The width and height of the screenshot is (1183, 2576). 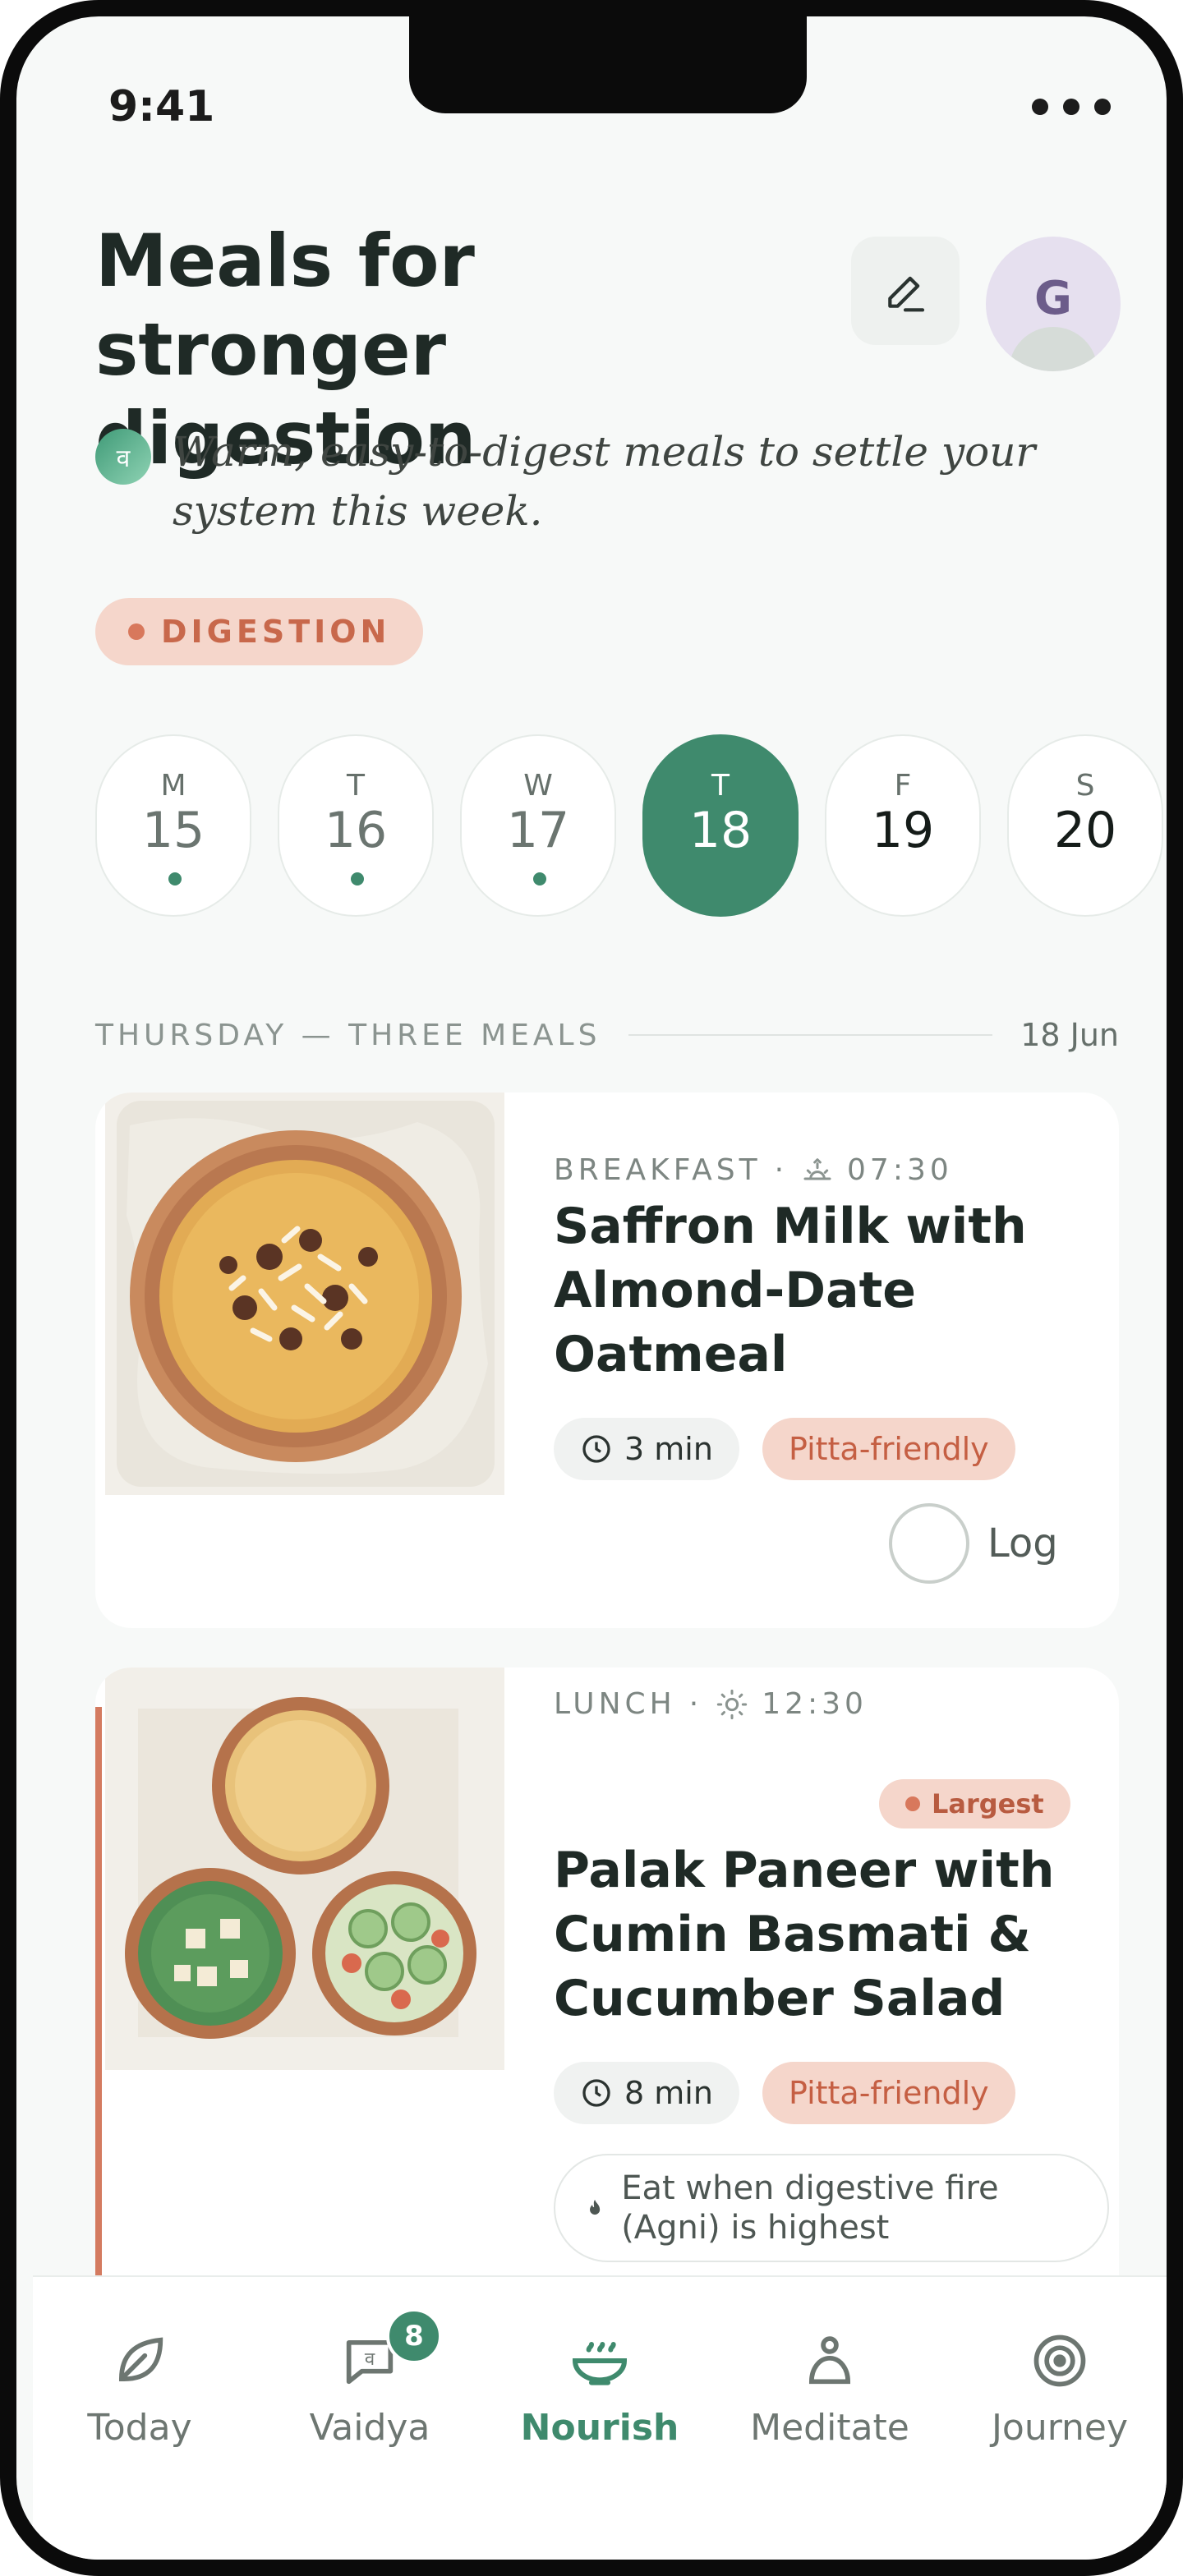 What do you see at coordinates (356, 830) in the screenshot?
I see `day-number: 16` at bounding box center [356, 830].